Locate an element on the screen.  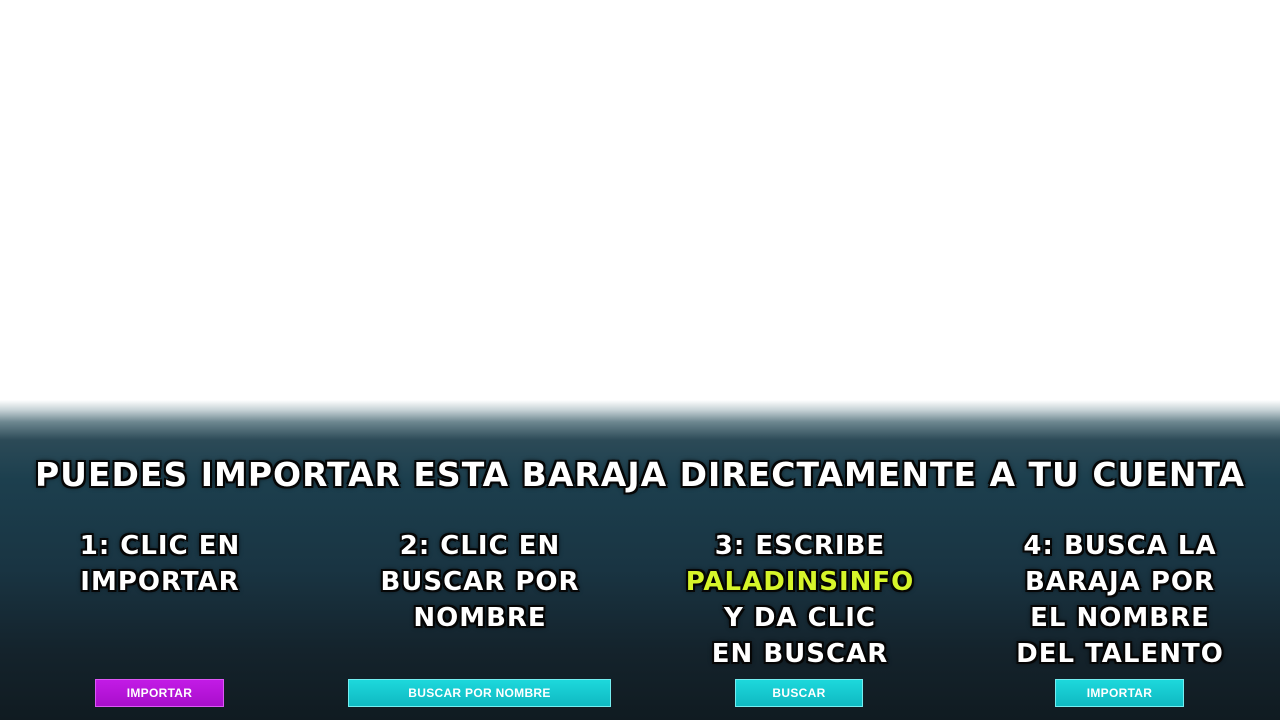
step-4-line-1: 4: BUSCA LA is located at coordinates (1120, 546).